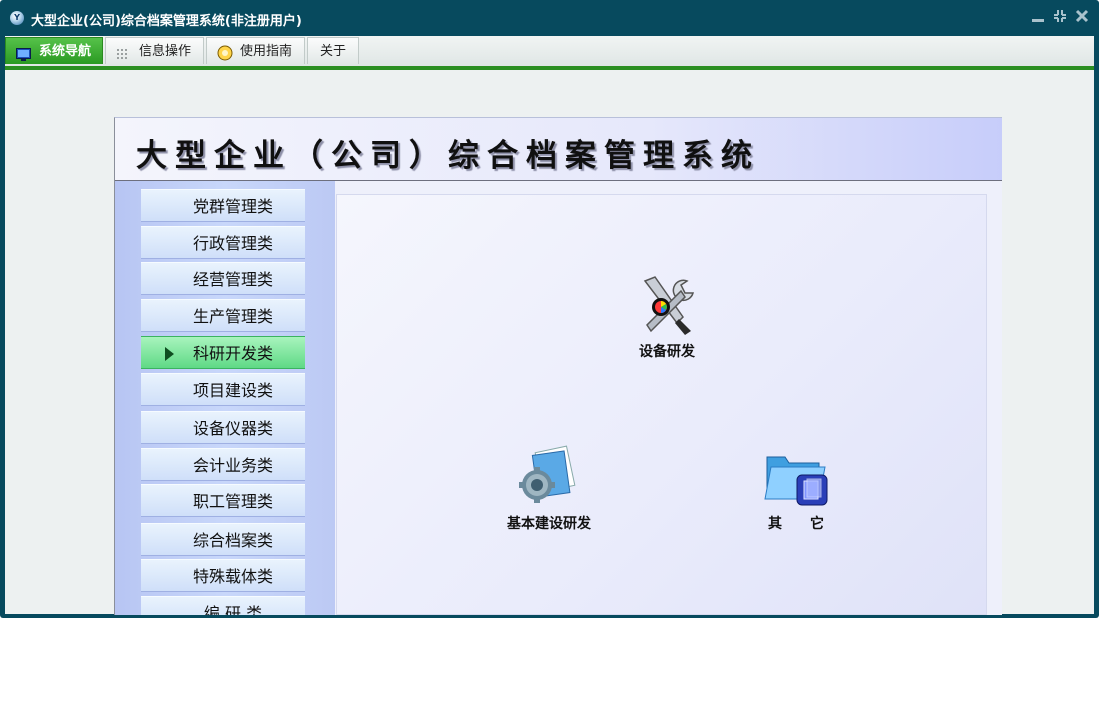 Image resolution: width=1099 pixels, height=723 pixels. What do you see at coordinates (17, 18) in the screenshot?
I see `app-logo-icon: Y` at bounding box center [17, 18].